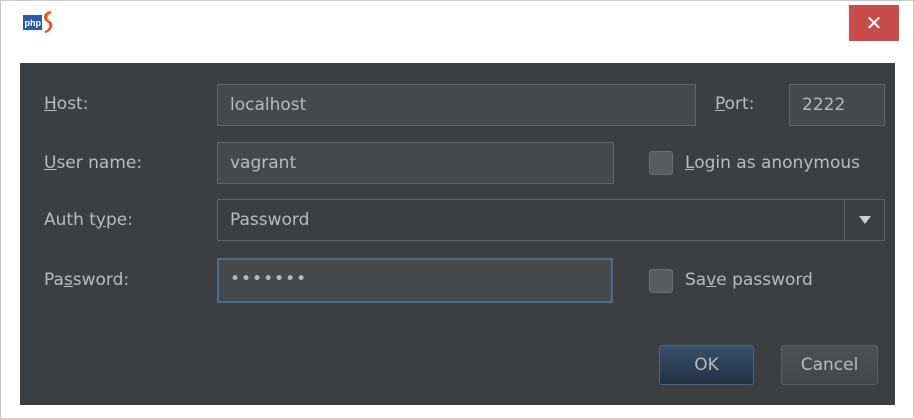 Image resolution: width=914 pixels, height=419 pixels. I want to click on auth-type-label: Auth type:, so click(88, 220).